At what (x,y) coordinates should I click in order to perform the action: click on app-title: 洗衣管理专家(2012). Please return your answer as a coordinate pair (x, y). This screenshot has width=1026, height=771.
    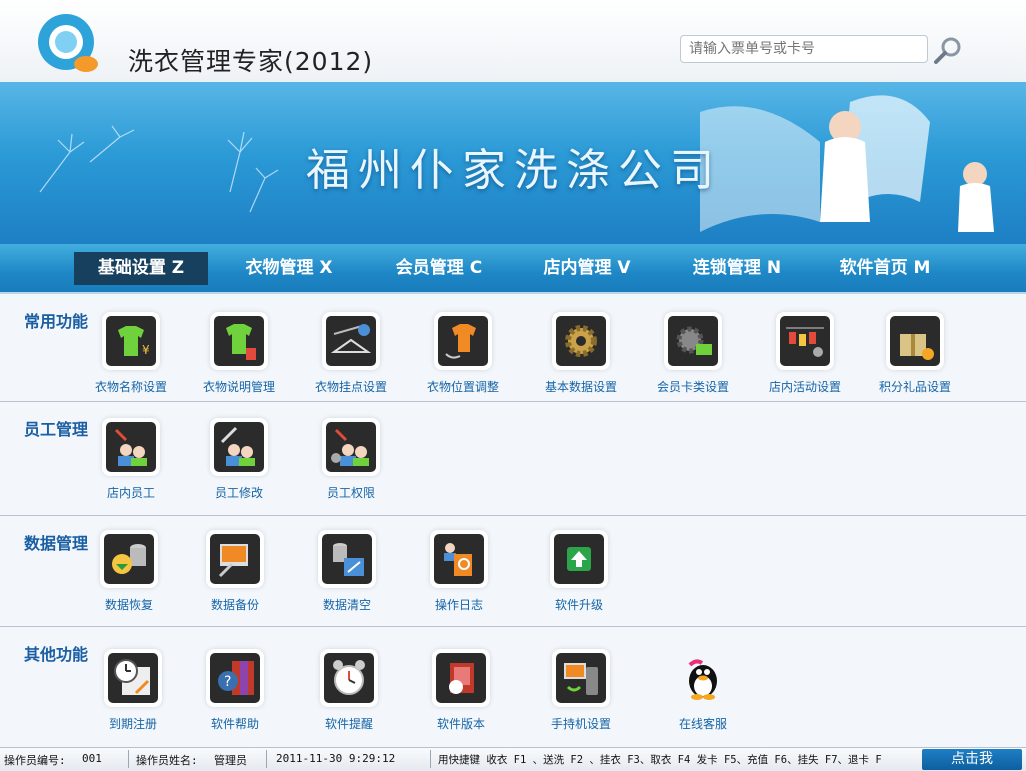
    Looking at the image, I should click on (251, 61).